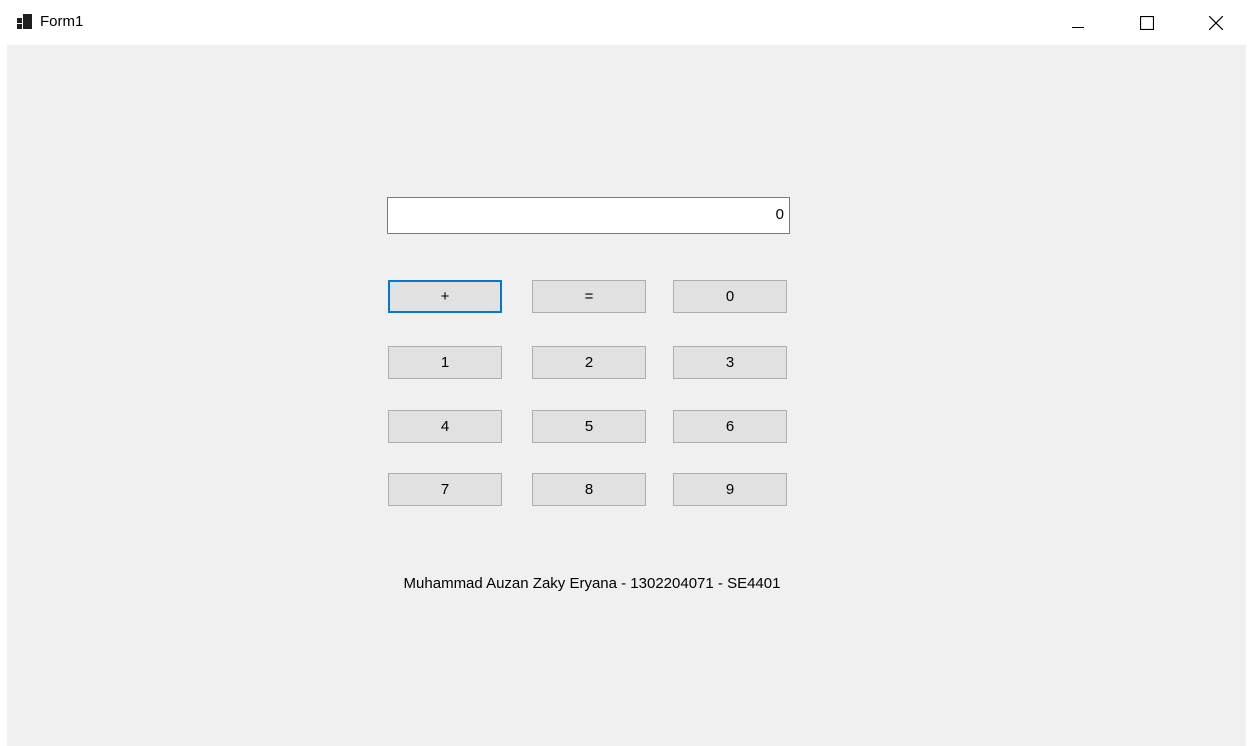 This screenshot has width=1253, height=746. Describe the element at coordinates (589, 296) in the screenshot. I see `equals-button: =` at that location.